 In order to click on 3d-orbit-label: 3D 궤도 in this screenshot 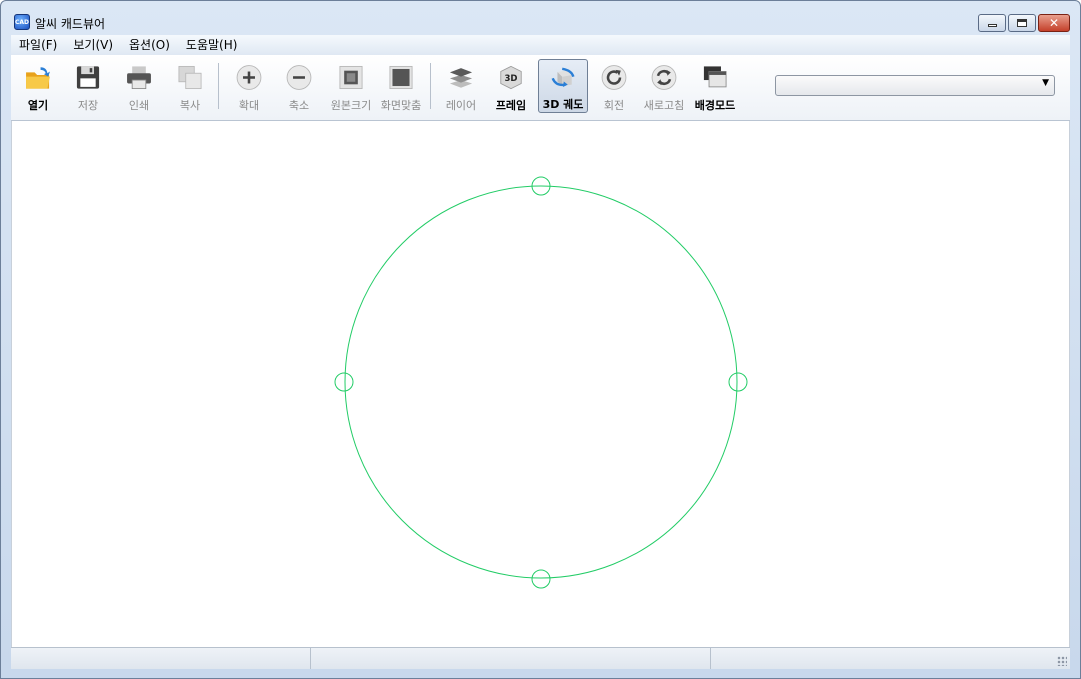, I will do `click(563, 104)`.